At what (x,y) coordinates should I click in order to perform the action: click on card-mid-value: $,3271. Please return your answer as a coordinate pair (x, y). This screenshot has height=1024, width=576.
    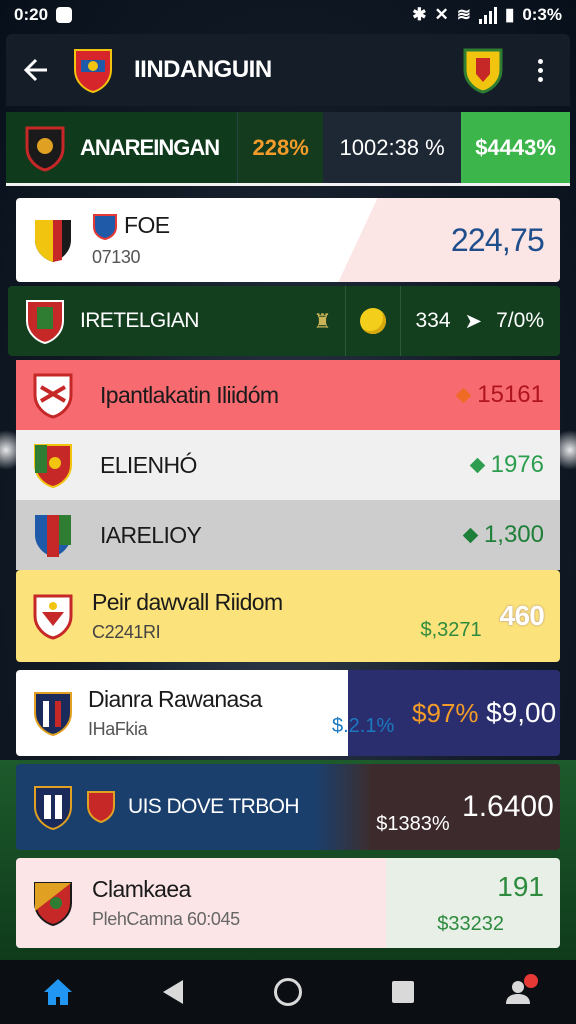
    Looking at the image, I should click on (451, 630).